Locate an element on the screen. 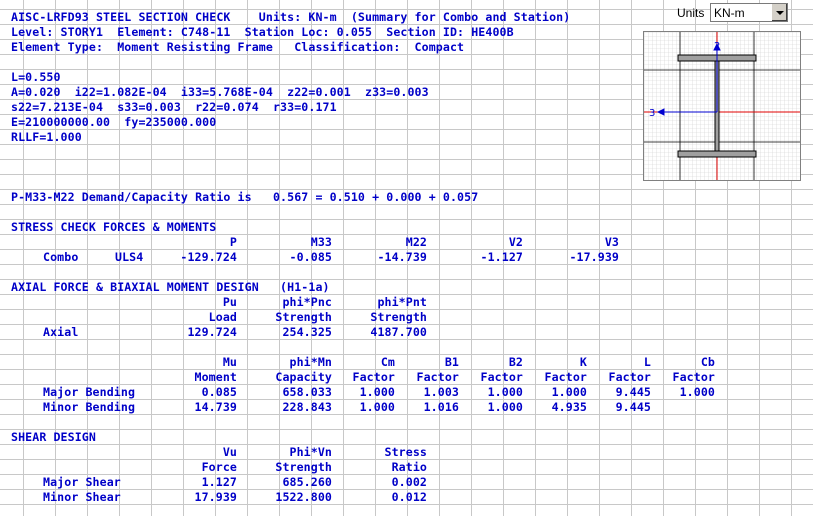 The height and width of the screenshot is (516, 813). moment-value: 228.843 is located at coordinates (307, 407).